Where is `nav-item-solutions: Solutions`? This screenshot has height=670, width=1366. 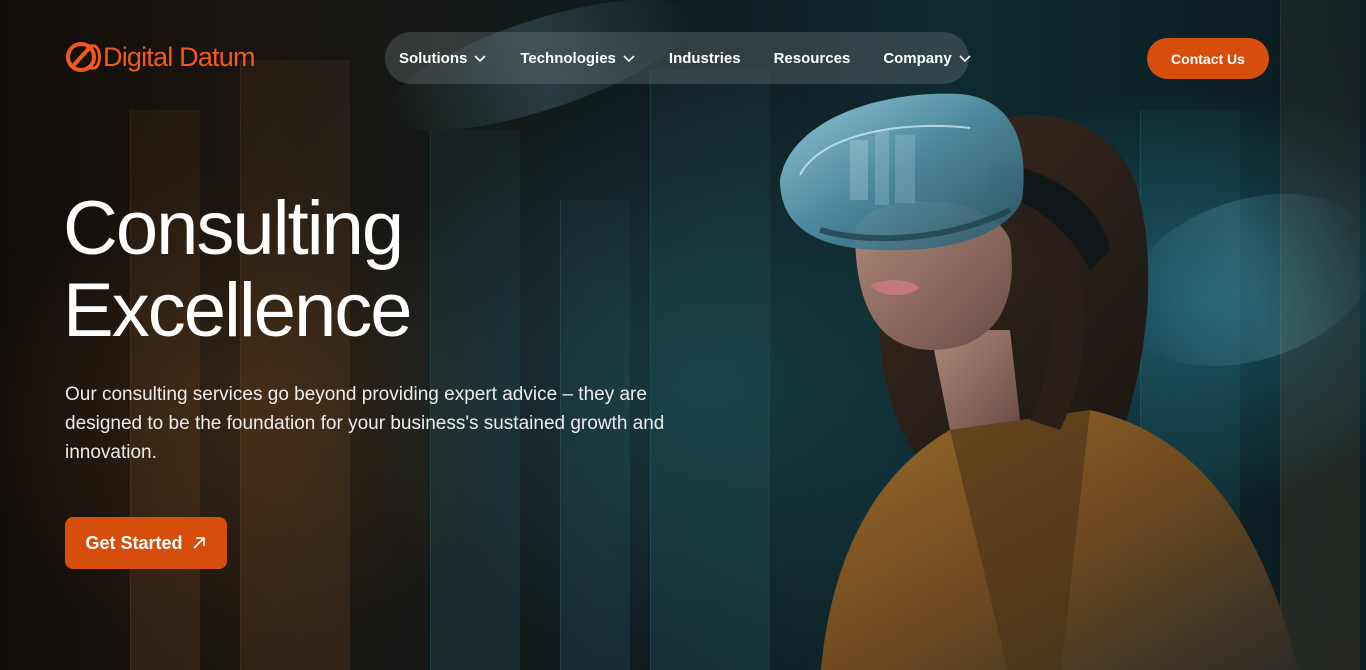
nav-item-solutions: Solutions is located at coordinates (443, 58).